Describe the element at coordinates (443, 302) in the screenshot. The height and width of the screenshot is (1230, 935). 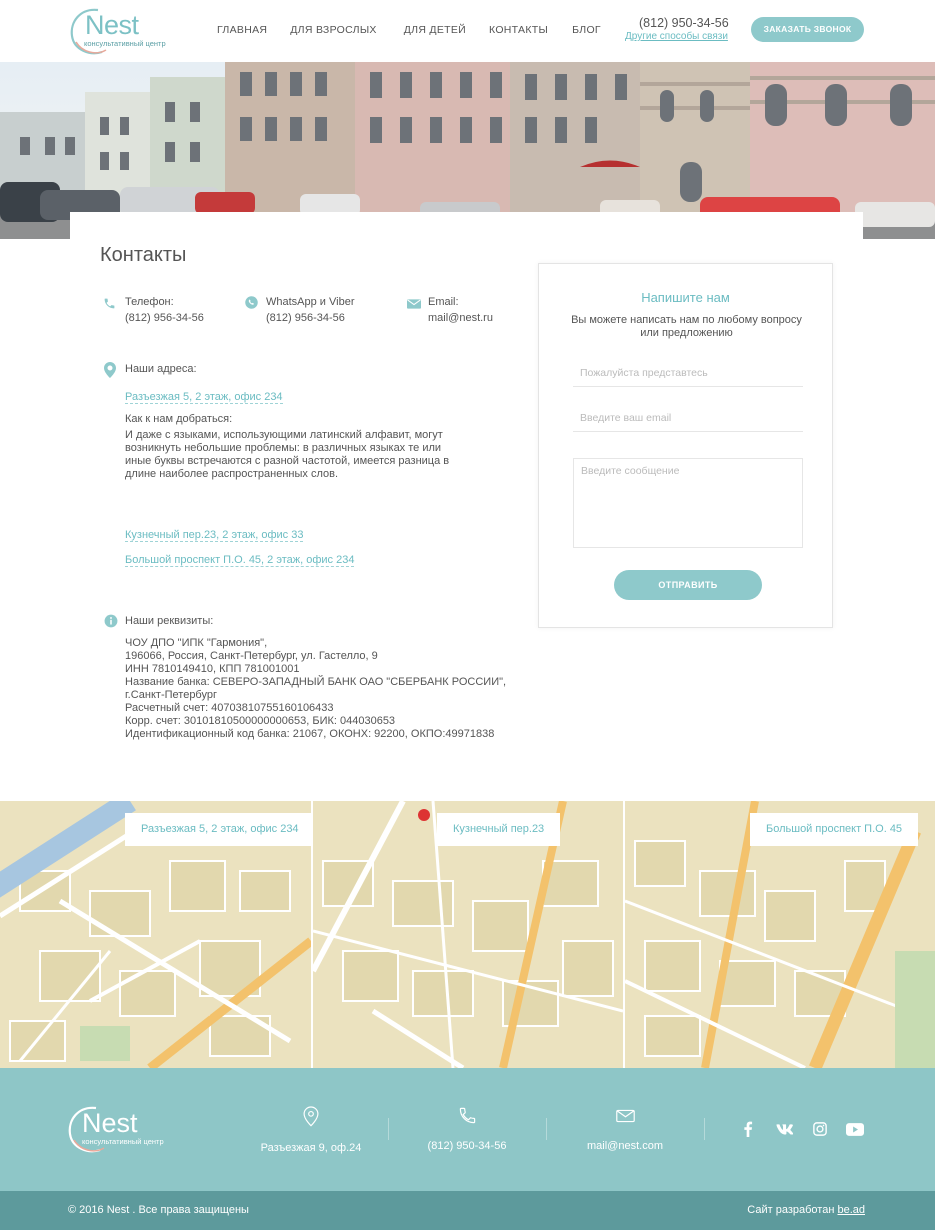
I see `email-label: Email:` at that location.